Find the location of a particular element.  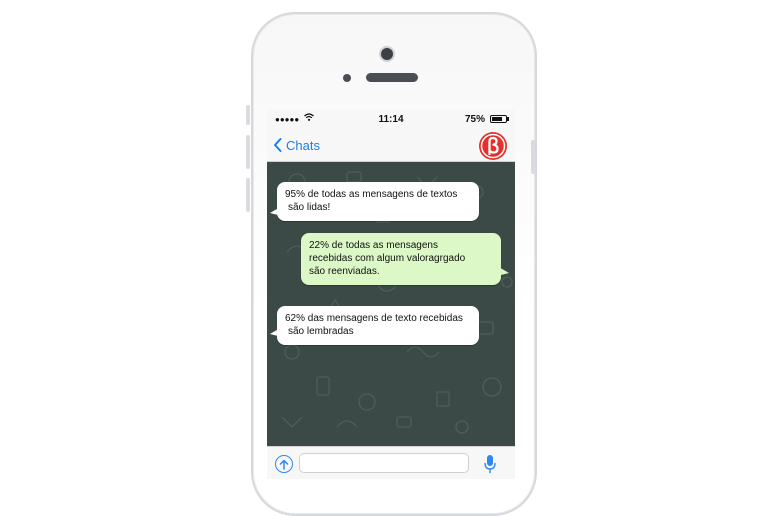

message-line: 62% das mensagens de texto recebidas is located at coordinates (374, 318).